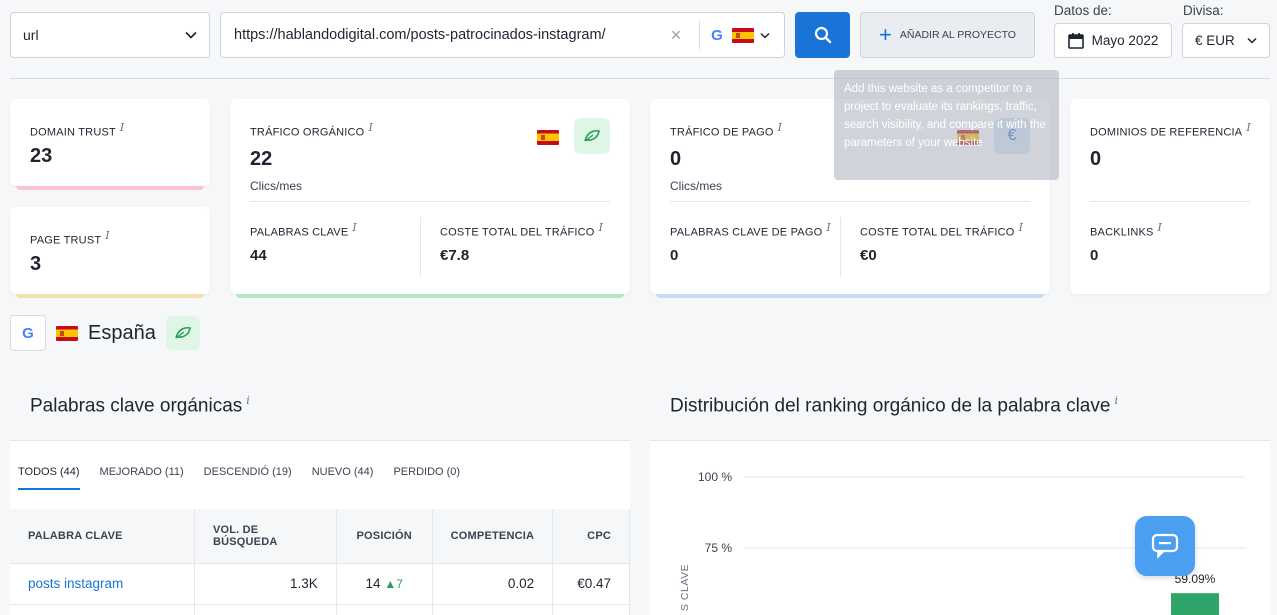 This screenshot has height=615, width=1277. What do you see at coordinates (77, 130) in the screenshot?
I see `domain-trust-label: DOMAIN TRUST i` at bounding box center [77, 130].